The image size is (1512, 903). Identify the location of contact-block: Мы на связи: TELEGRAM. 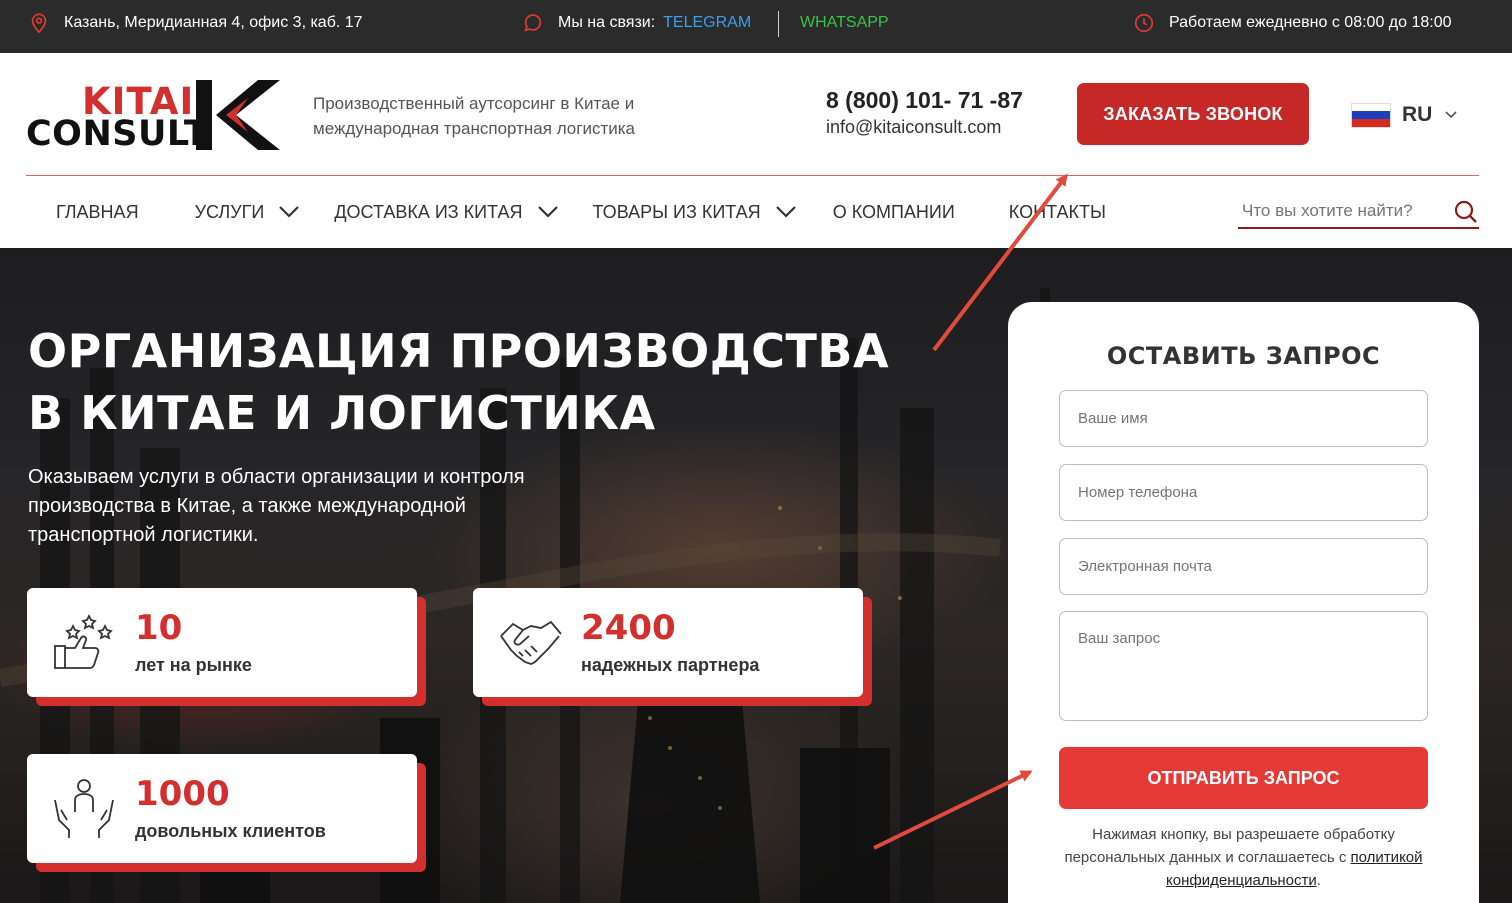
(636, 23).